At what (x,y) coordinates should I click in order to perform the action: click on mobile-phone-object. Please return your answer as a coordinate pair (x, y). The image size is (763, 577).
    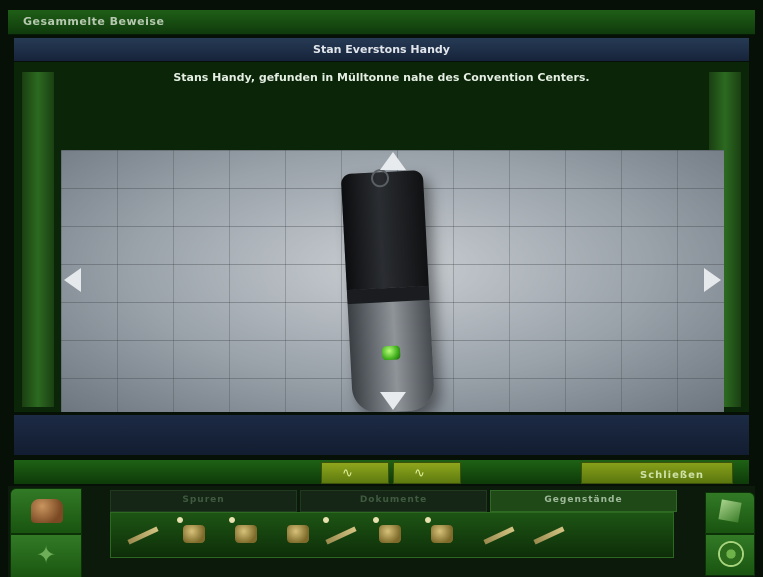
    Looking at the image, I should click on (388, 290).